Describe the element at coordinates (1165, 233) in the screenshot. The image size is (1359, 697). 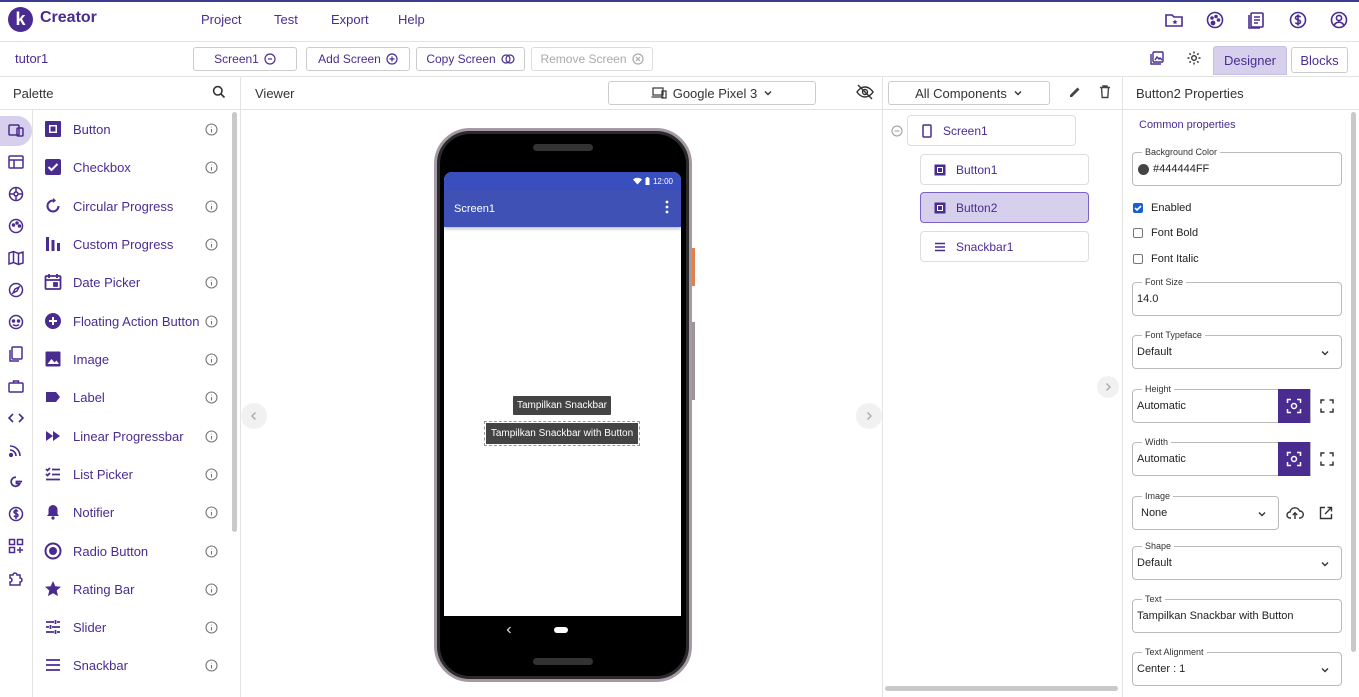
I see `font-bold-checkbox: Font Bold` at that location.